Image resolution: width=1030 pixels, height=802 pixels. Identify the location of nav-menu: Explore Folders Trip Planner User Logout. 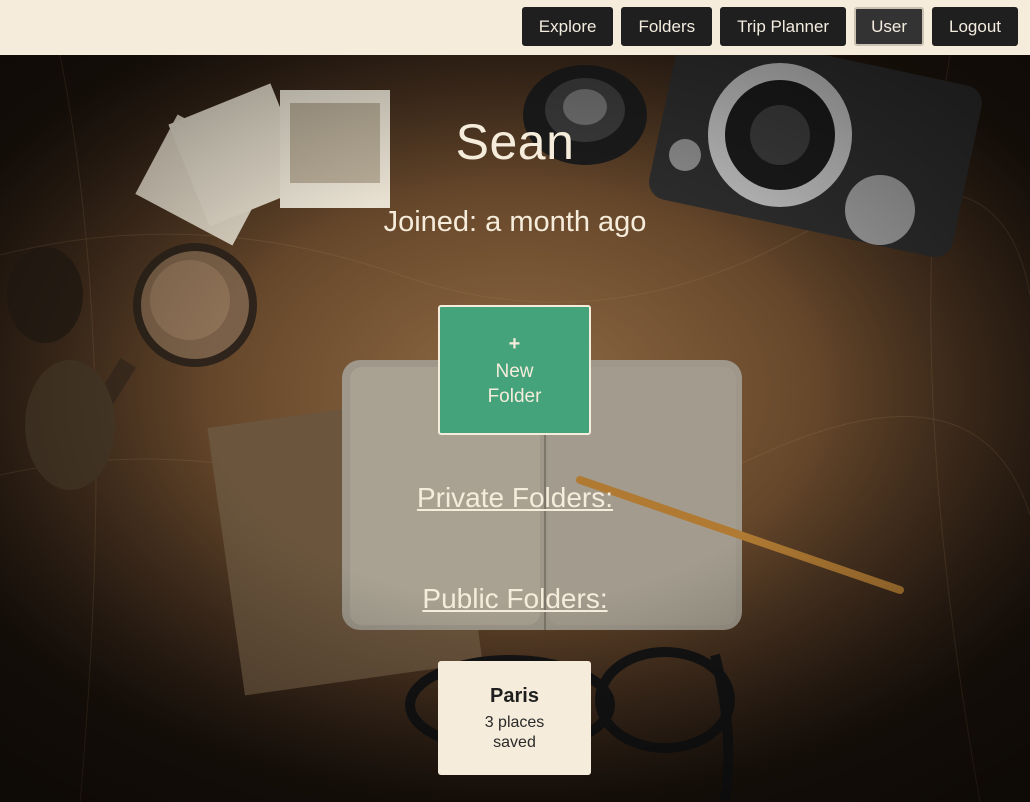
(769, 26).